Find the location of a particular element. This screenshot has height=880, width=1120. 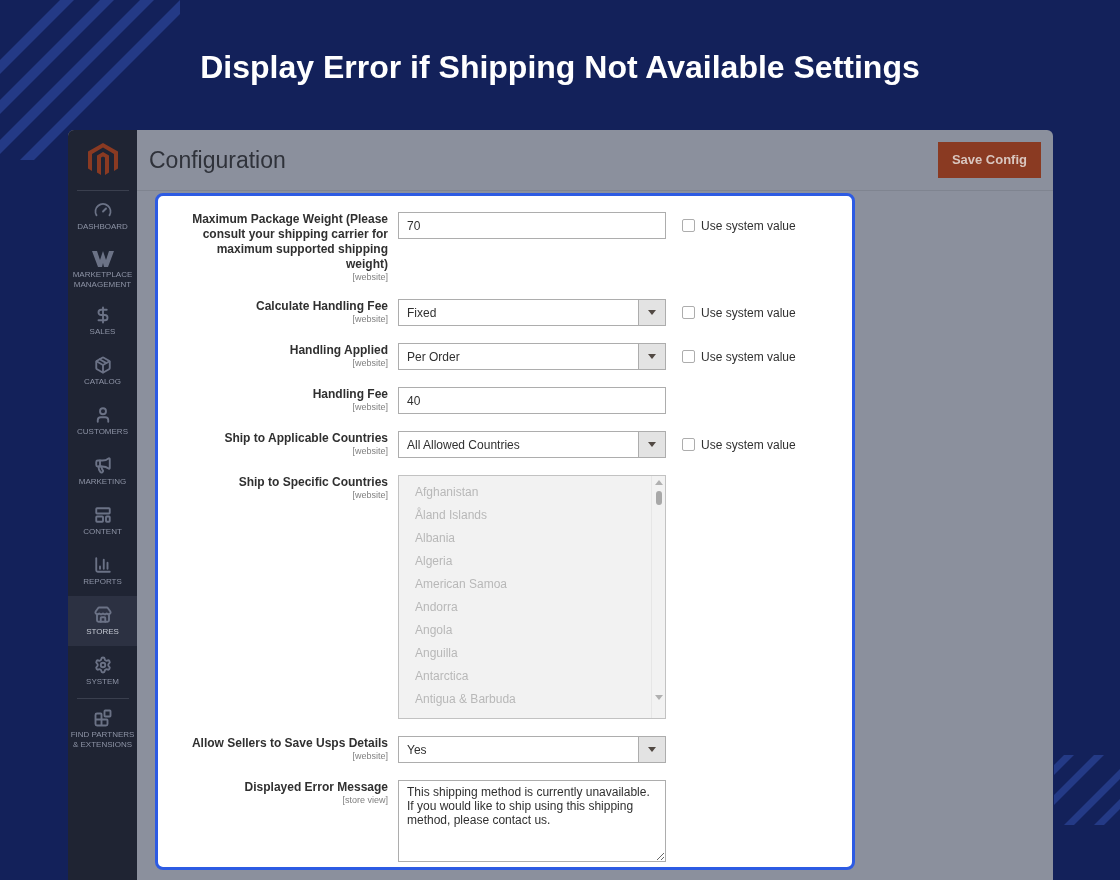

scope-label: [store view] is located at coordinates (365, 800).